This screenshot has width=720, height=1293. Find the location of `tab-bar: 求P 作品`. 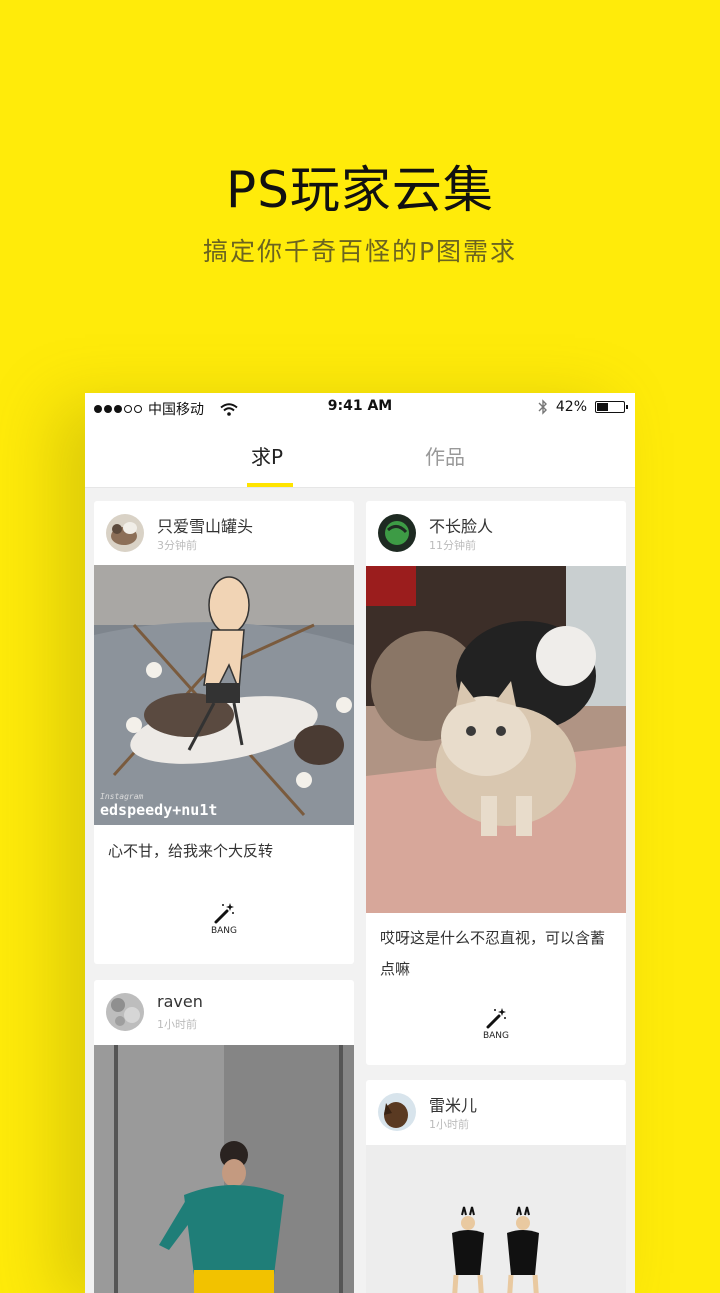

tab-bar: 求P 作品 is located at coordinates (360, 454).